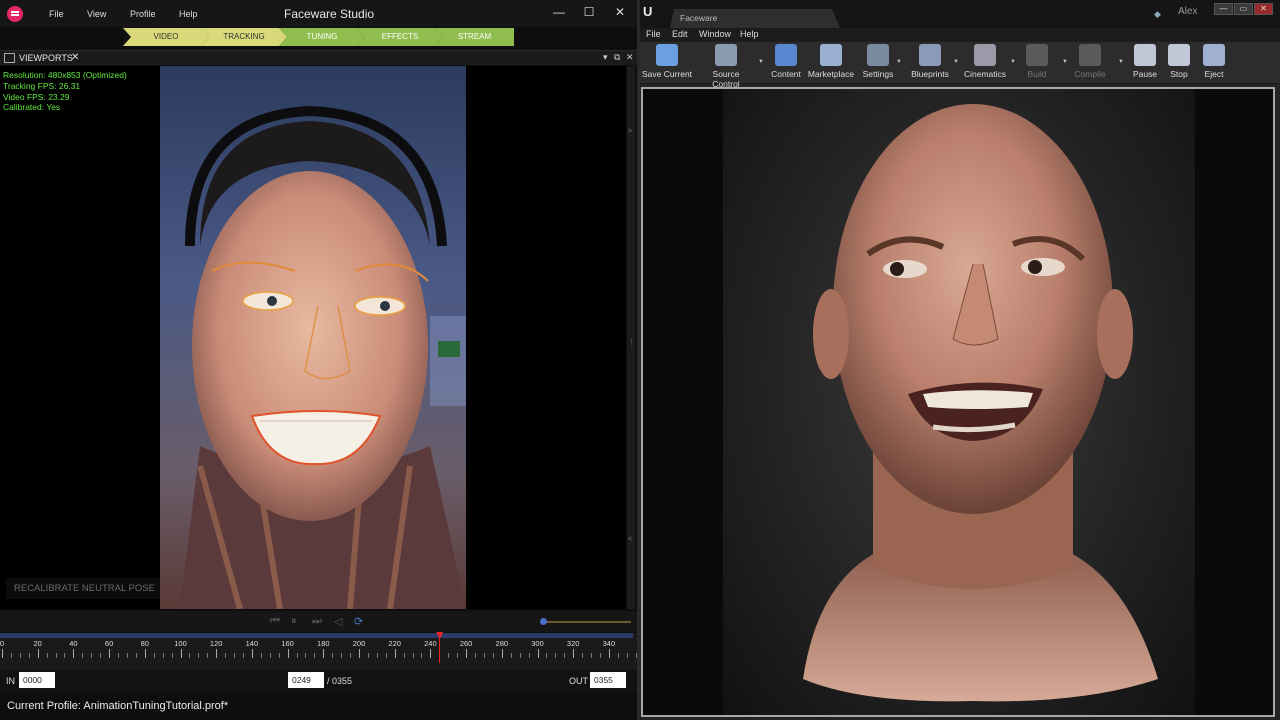  I want to click on loop-icon: ⟳, so click(358, 621).